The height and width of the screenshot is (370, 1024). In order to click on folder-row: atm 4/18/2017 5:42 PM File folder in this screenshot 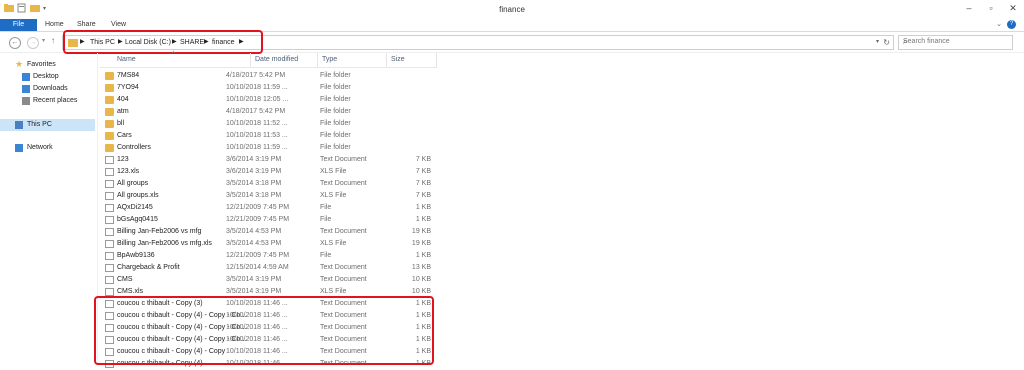, I will do `click(270, 112)`.